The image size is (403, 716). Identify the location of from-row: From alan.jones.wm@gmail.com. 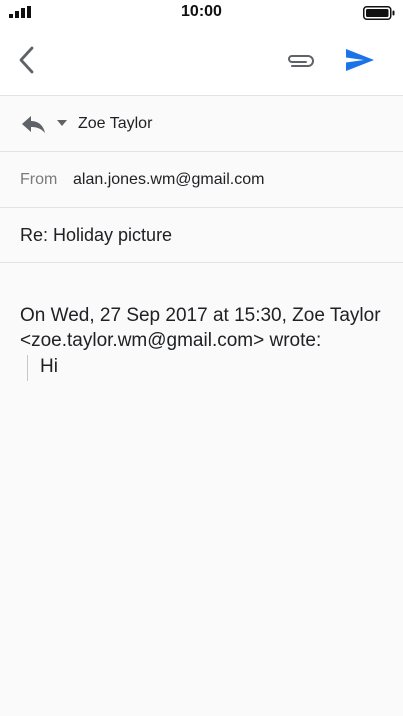
(201, 179).